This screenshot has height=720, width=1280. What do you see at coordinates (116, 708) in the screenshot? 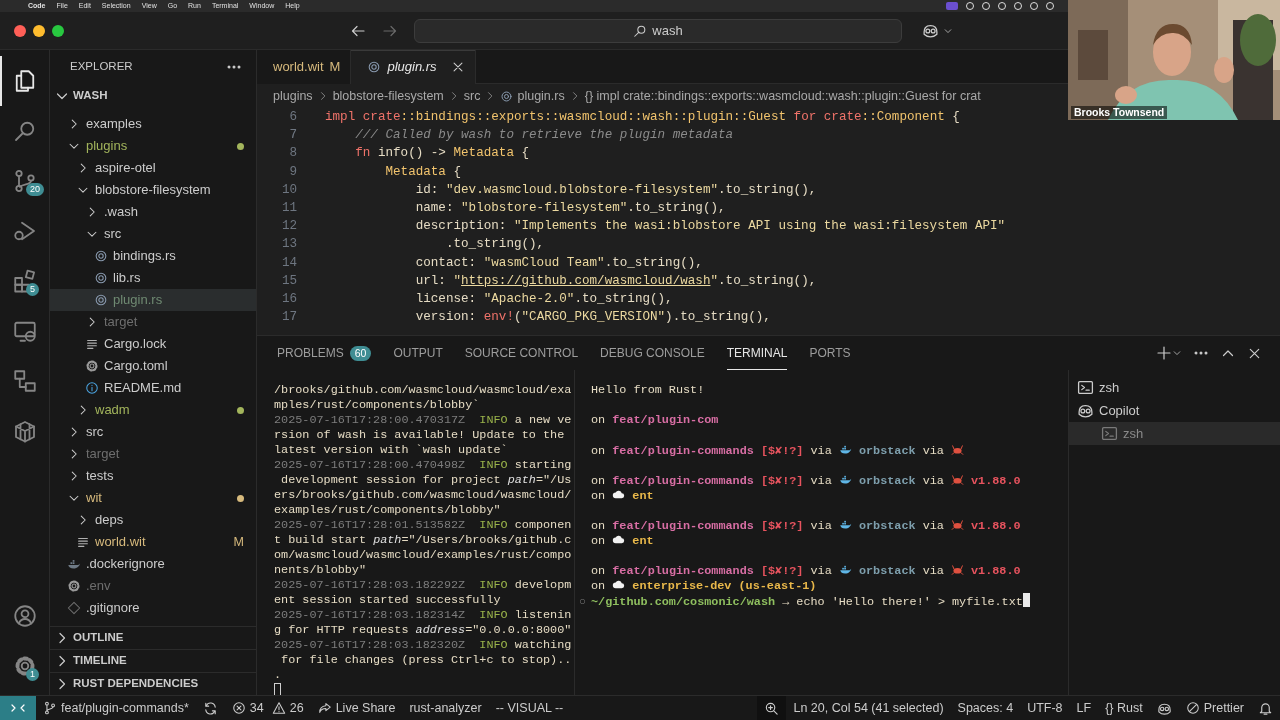
I see `status-item: feat/plugin-commands*` at bounding box center [116, 708].